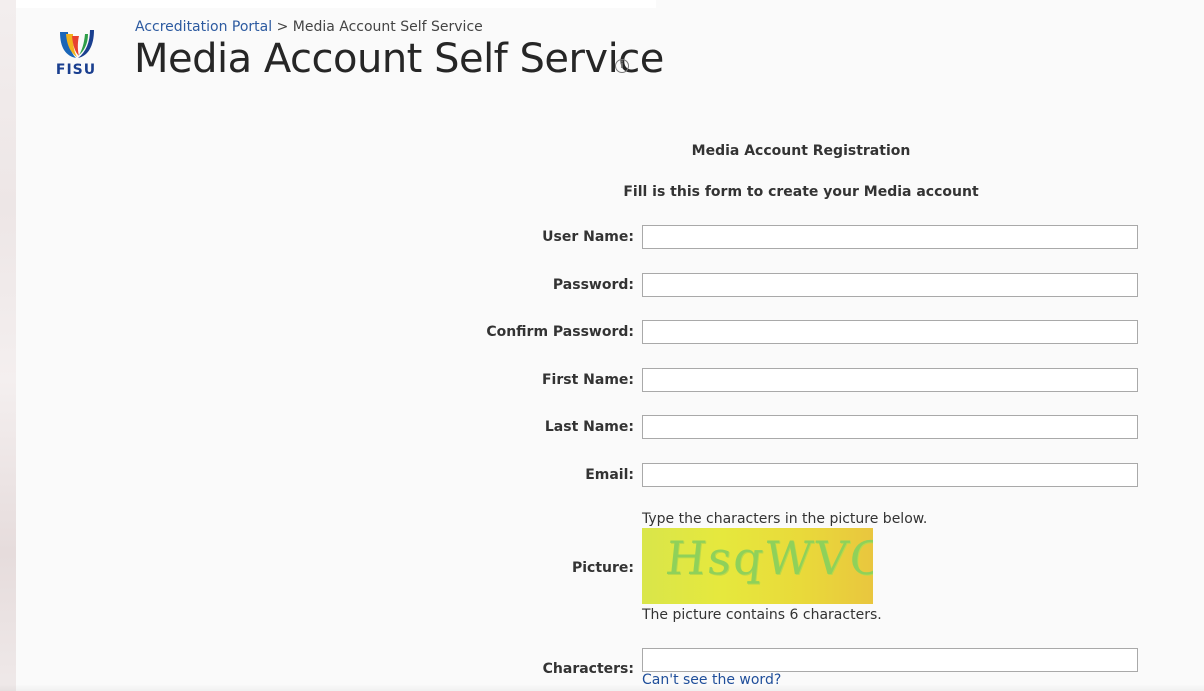  What do you see at coordinates (560, 332) in the screenshot?
I see `confirm-password-label: Confirm Password:` at bounding box center [560, 332].